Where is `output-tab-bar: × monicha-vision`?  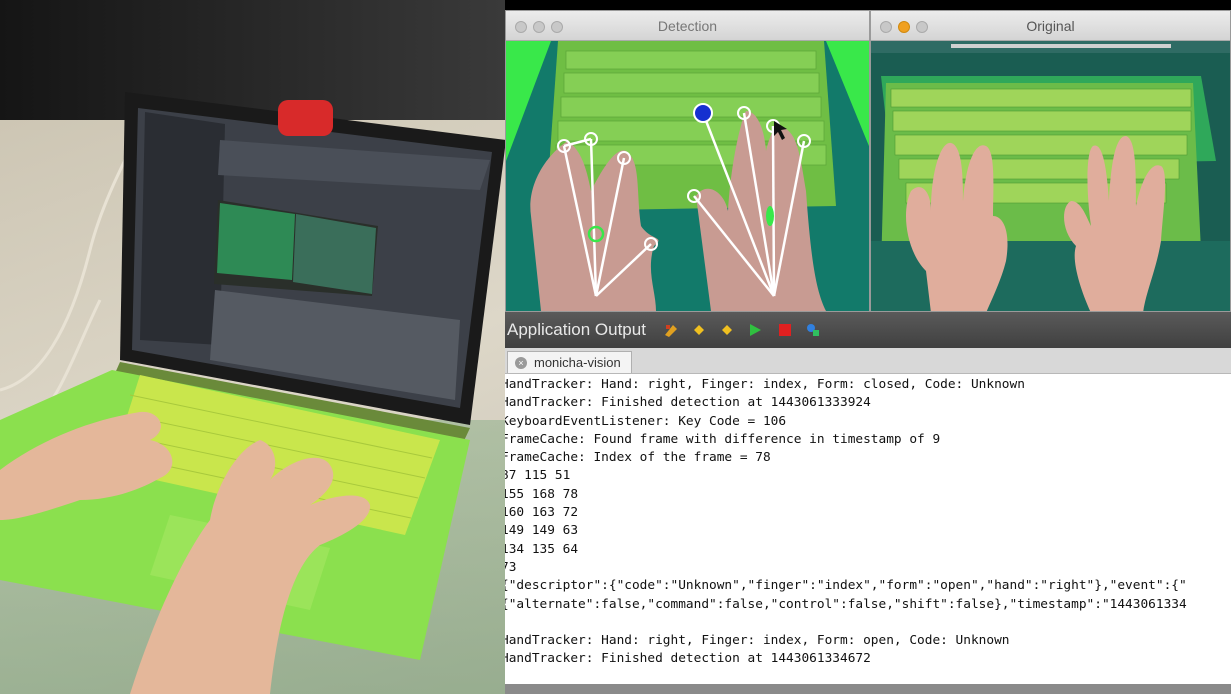 output-tab-bar: × monicha-vision is located at coordinates (868, 361).